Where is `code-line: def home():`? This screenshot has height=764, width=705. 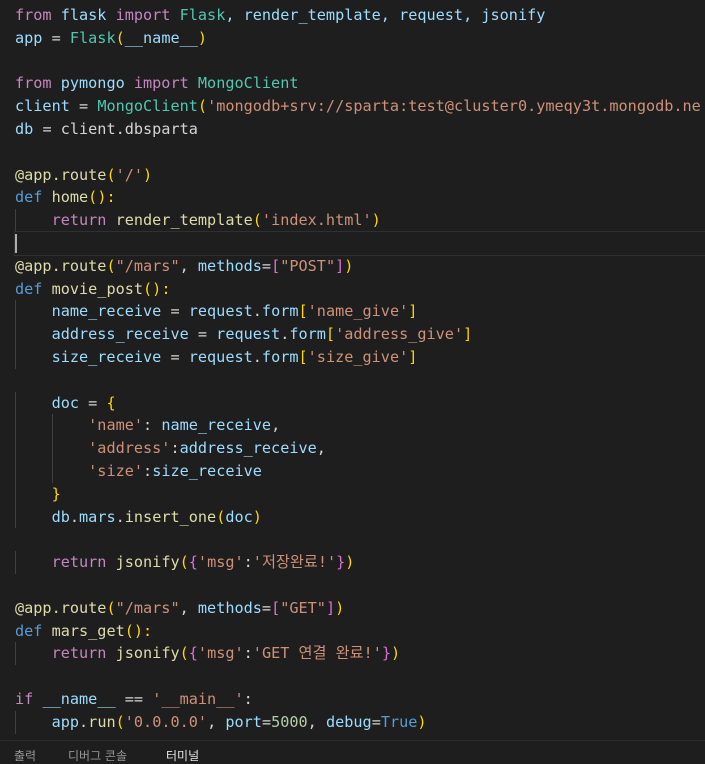 code-line: def home(): is located at coordinates (360, 197).